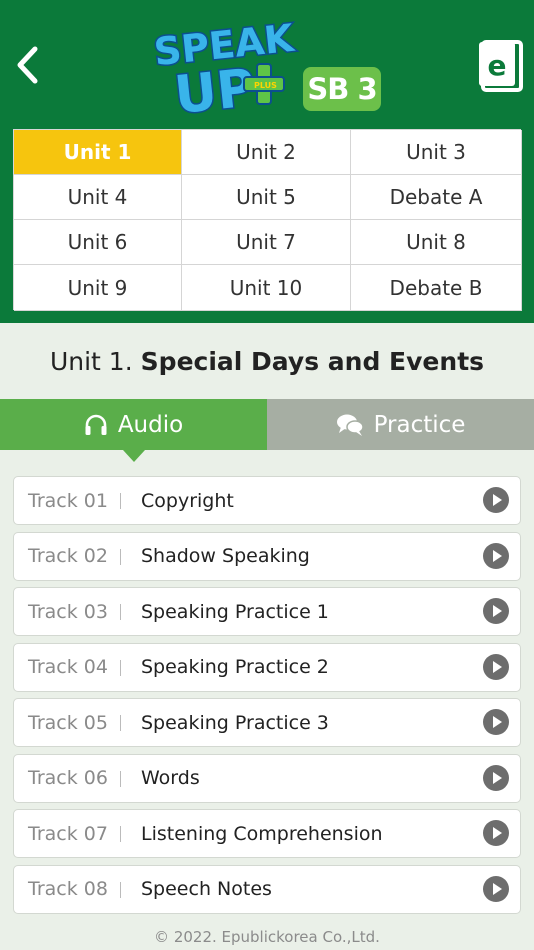 Image resolution: width=534 pixels, height=950 pixels. Describe the element at coordinates (150, 424) in the screenshot. I see `tab-audio-label: Audio` at that location.